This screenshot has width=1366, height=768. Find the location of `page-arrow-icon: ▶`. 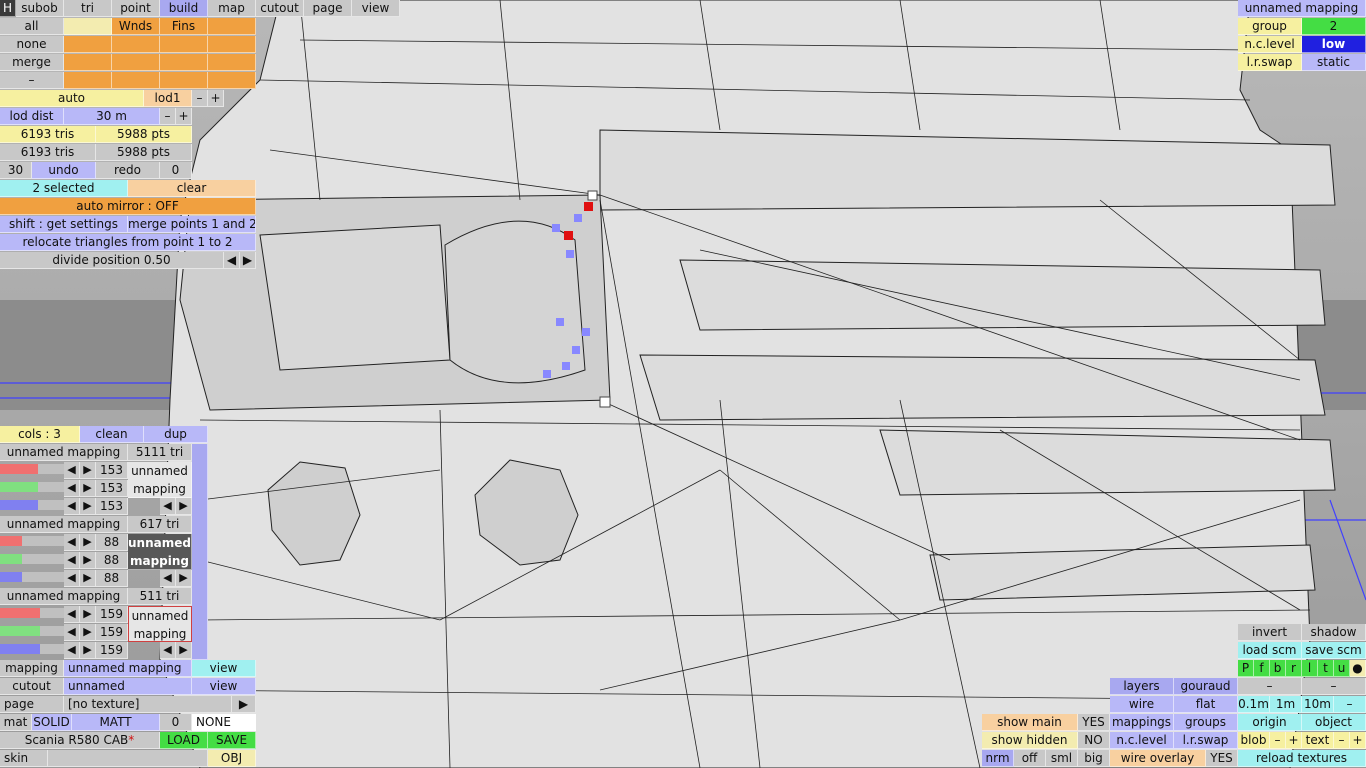

page-arrow-icon: ▶ is located at coordinates (244, 704).